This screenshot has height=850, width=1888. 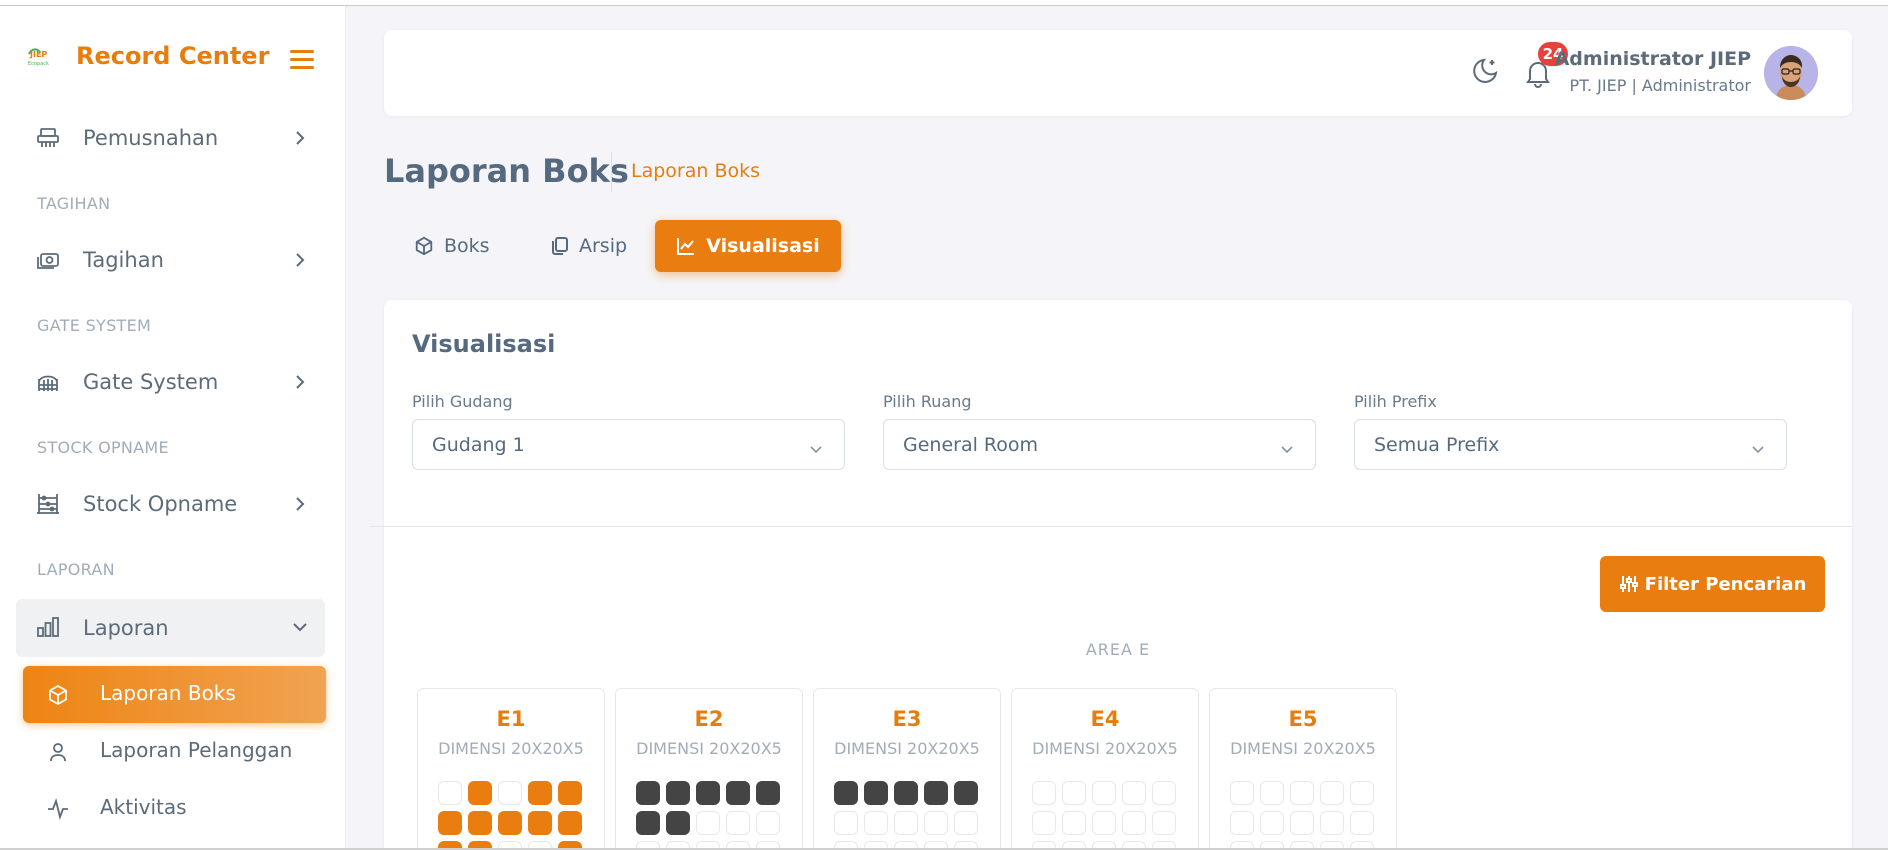 I want to click on filter-search-button: Filter Pencarian, so click(x=1712, y=584).